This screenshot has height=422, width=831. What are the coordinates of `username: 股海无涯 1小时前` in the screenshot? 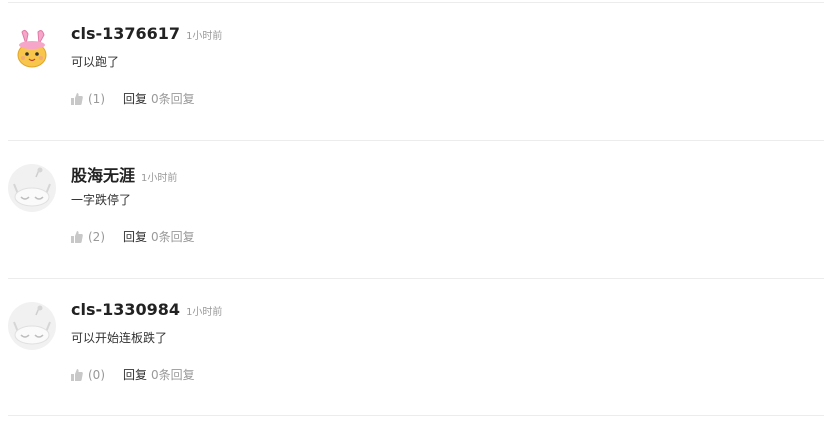 It's located at (124, 174).